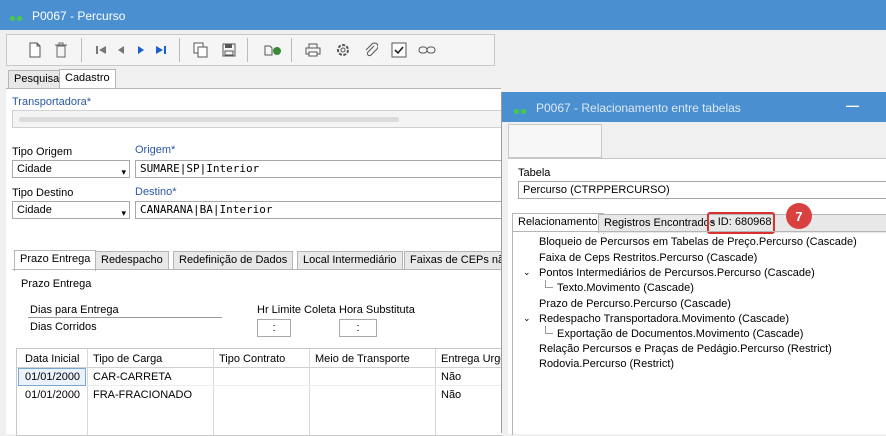  Describe the element at coordinates (399, 50) in the screenshot. I see `checkbox-confirm-icon` at that location.